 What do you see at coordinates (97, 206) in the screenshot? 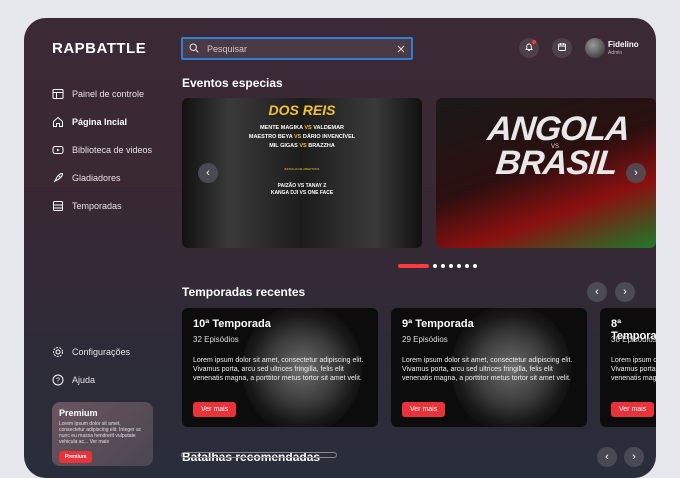
I see `sidebar-item-label: Temporadas` at bounding box center [97, 206].